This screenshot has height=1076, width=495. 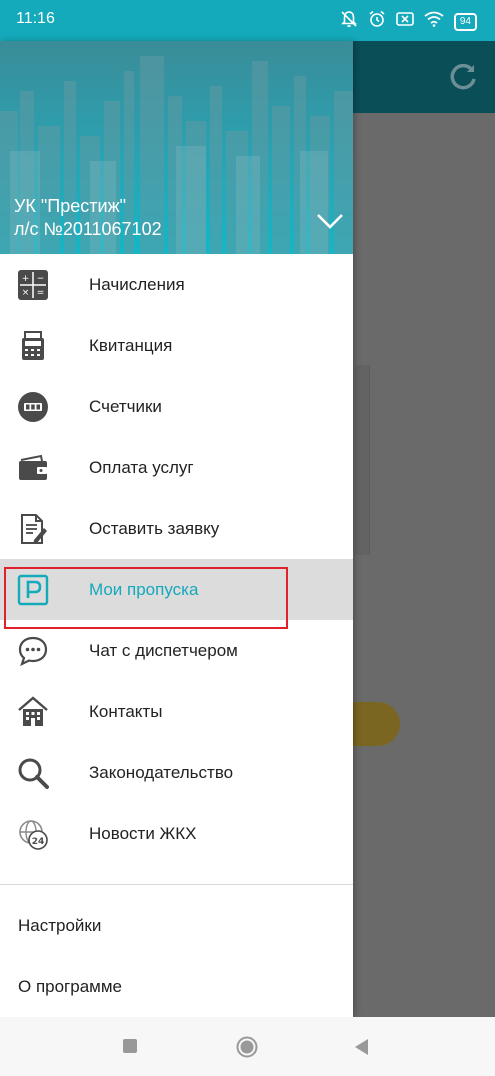 What do you see at coordinates (144, 589) in the screenshot?
I see `menu-item-label: Мои пропуска` at bounding box center [144, 589].